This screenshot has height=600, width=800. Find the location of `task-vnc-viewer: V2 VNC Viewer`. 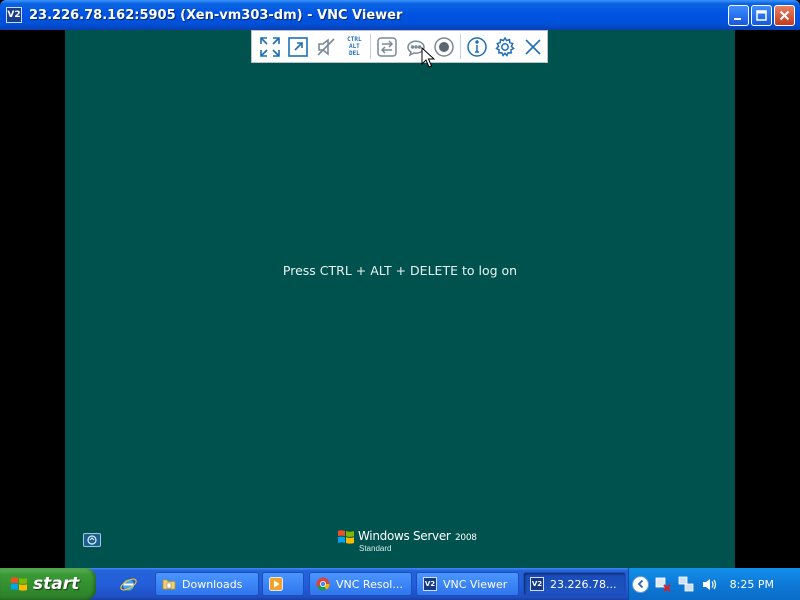

task-vnc-viewer: V2 VNC Viewer is located at coordinates (467, 584).